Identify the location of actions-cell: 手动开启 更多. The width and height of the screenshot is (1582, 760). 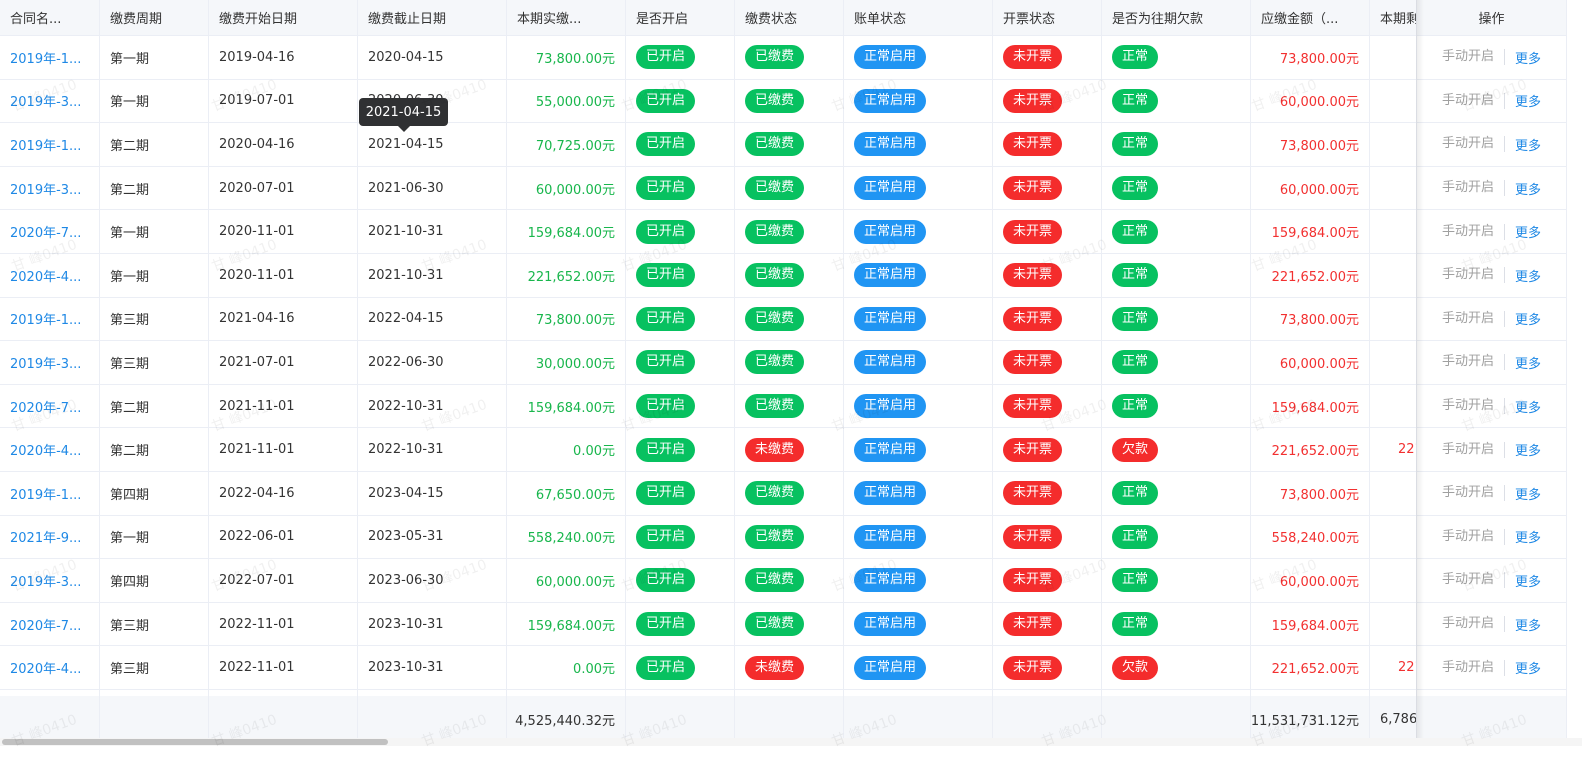
(1492, 275).